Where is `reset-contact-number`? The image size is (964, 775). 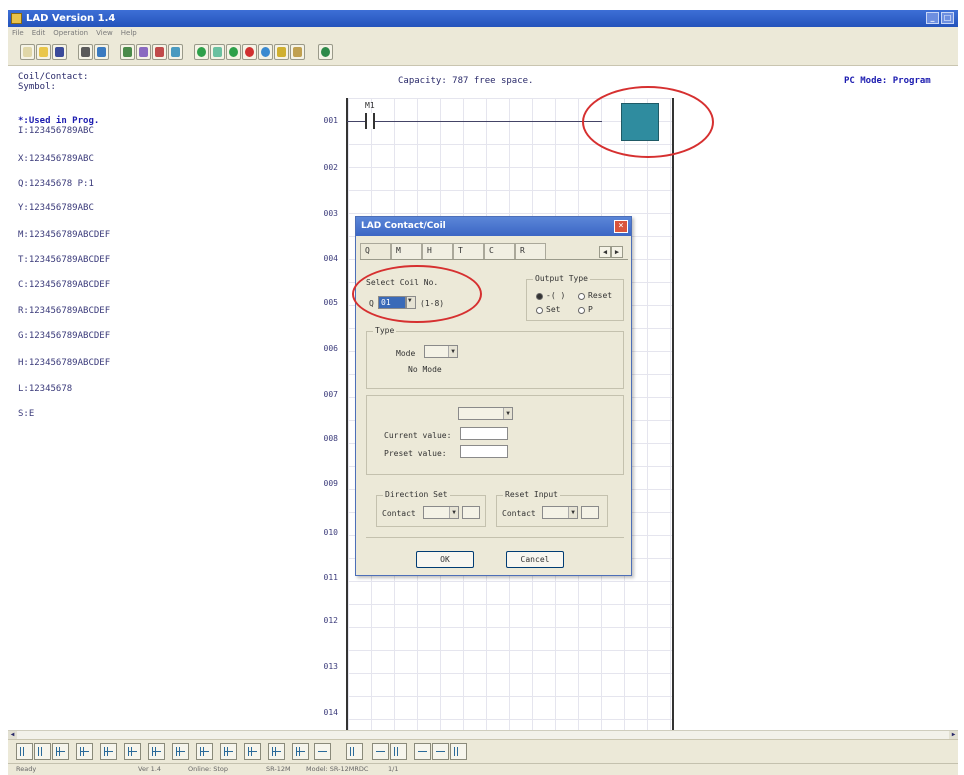
reset-contact-number is located at coordinates (590, 512).